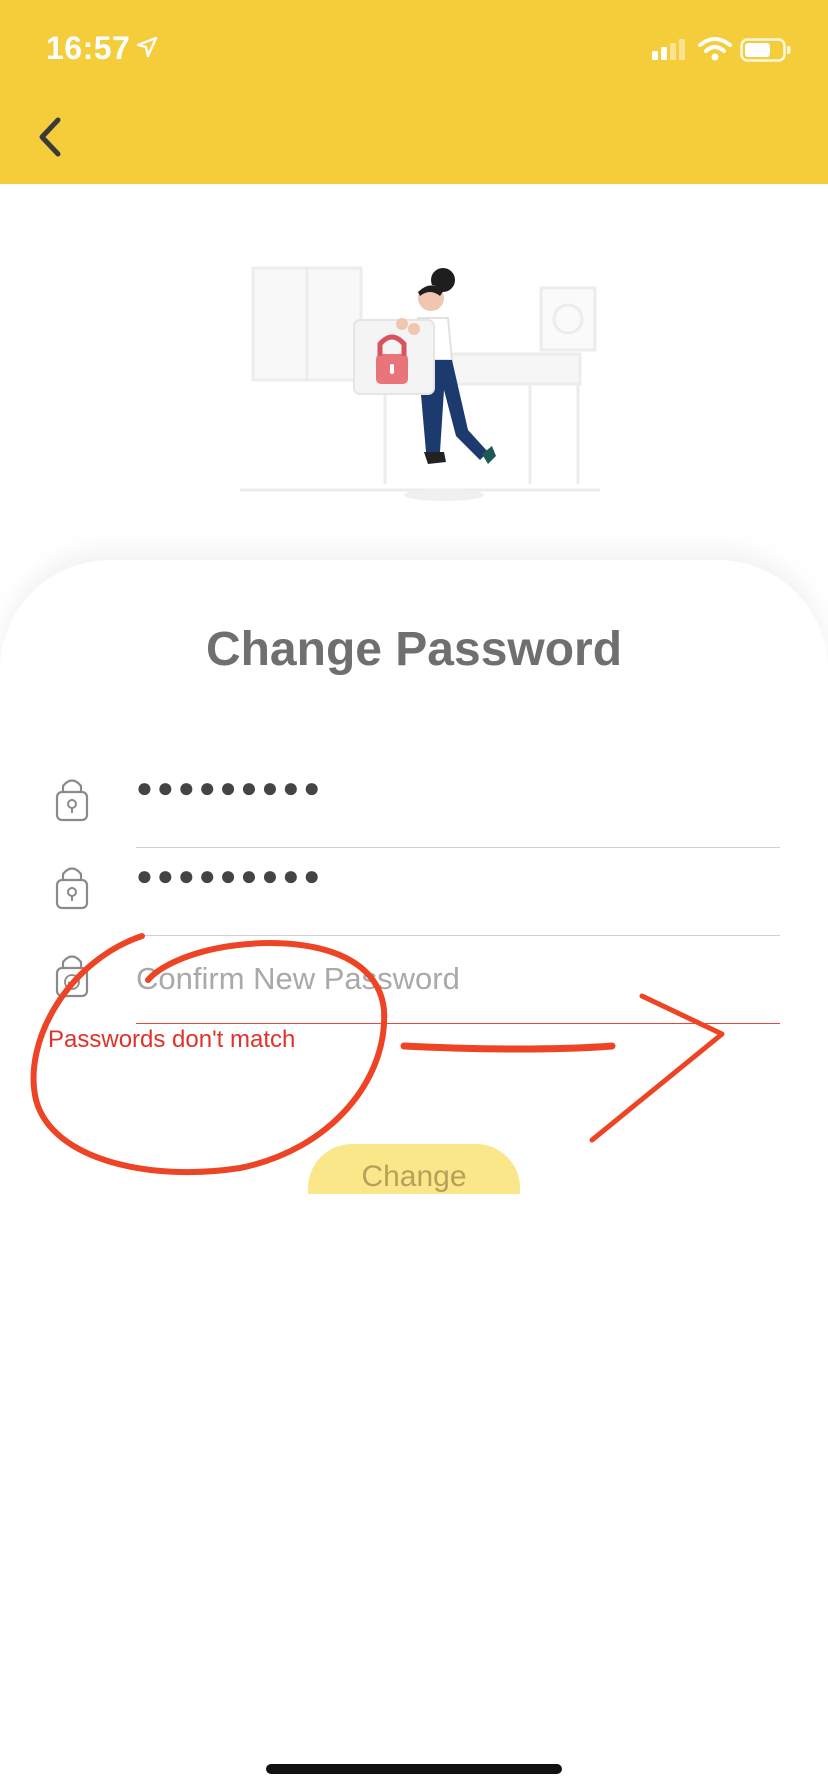  What do you see at coordinates (72, 976) in the screenshot?
I see `lock-check-icon` at bounding box center [72, 976].